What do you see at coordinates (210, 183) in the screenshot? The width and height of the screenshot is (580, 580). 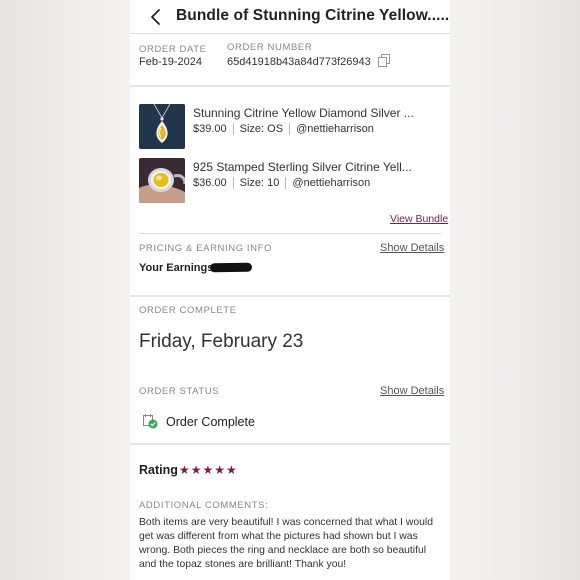 I see `item-price: $36.00` at bounding box center [210, 183].